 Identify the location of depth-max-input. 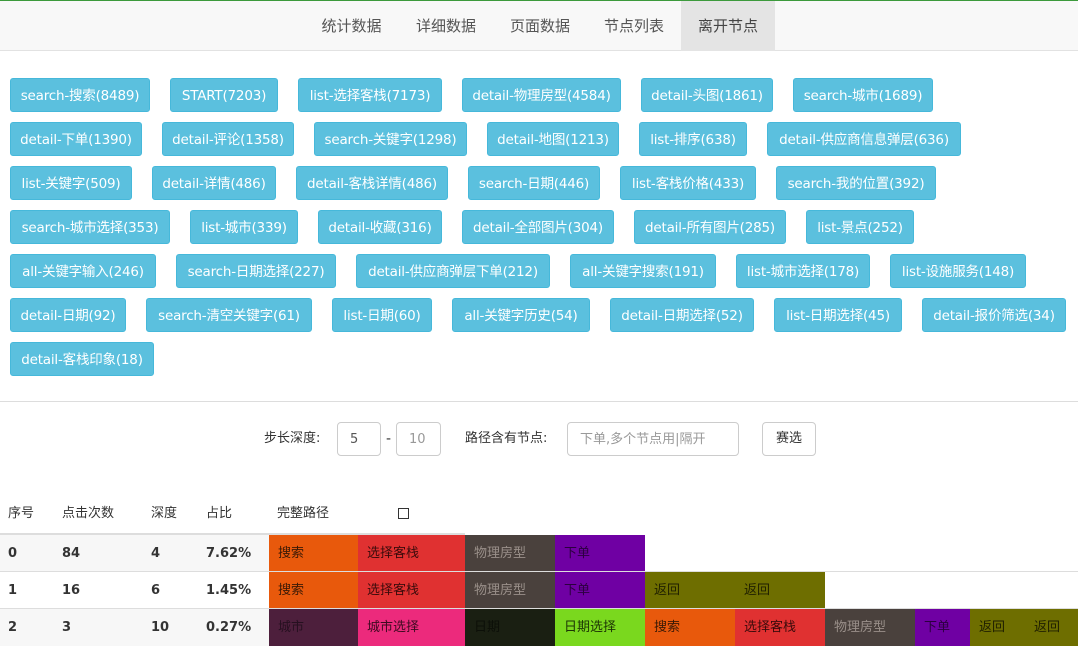
(418, 439).